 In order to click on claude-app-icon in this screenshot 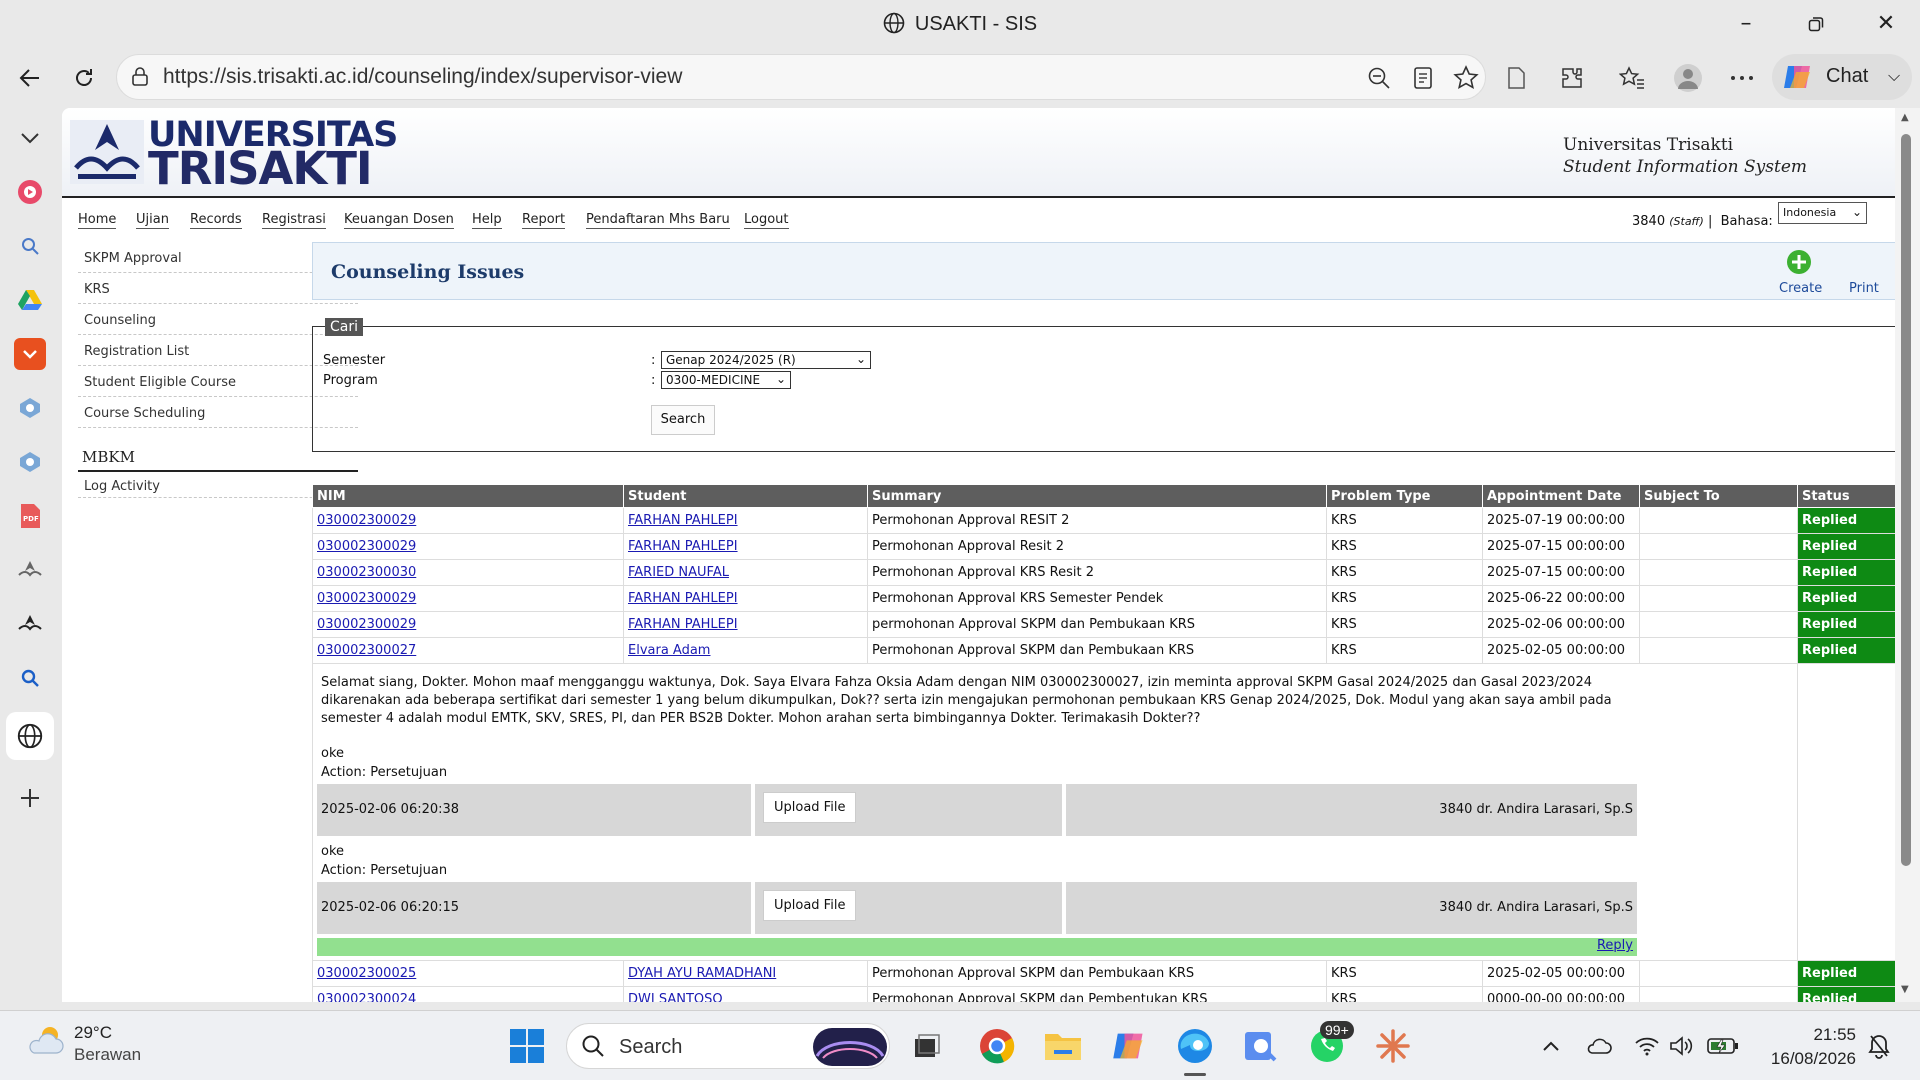, I will do `click(1393, 1046)`.